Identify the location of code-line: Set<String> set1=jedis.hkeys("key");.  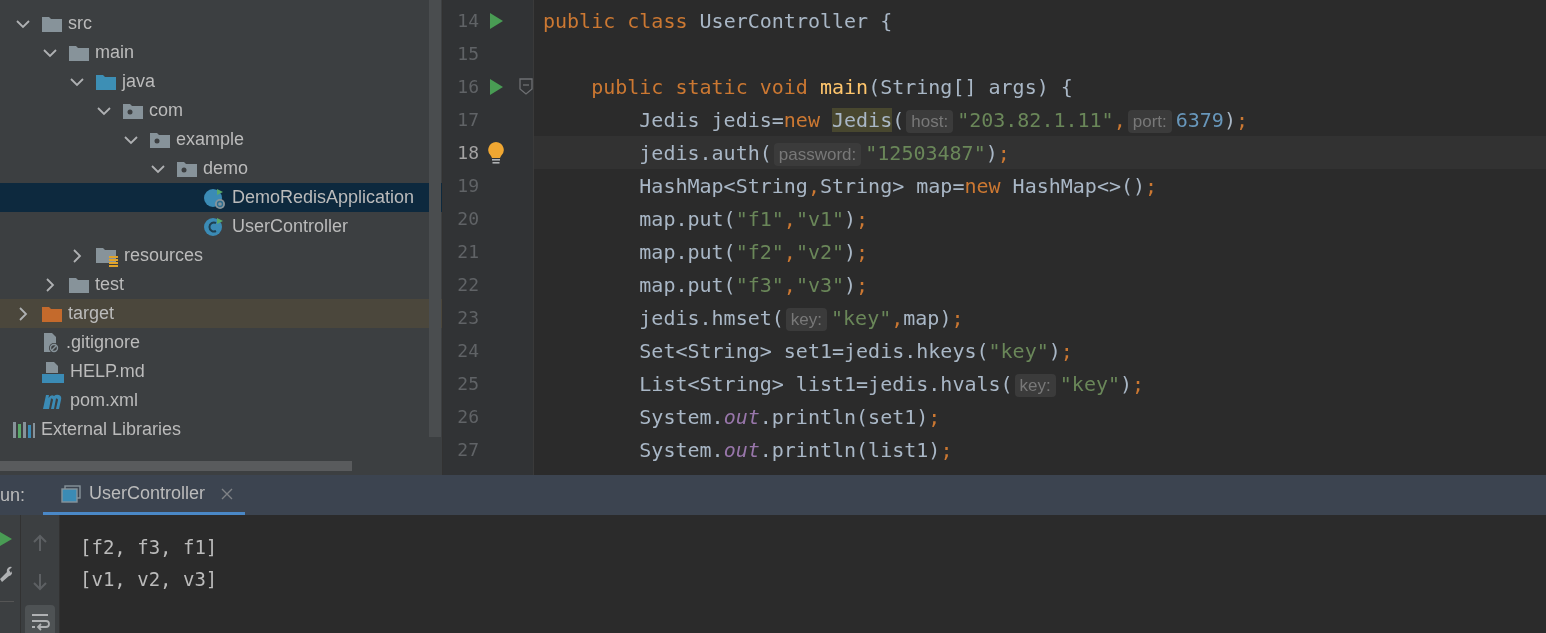
(855, 350).